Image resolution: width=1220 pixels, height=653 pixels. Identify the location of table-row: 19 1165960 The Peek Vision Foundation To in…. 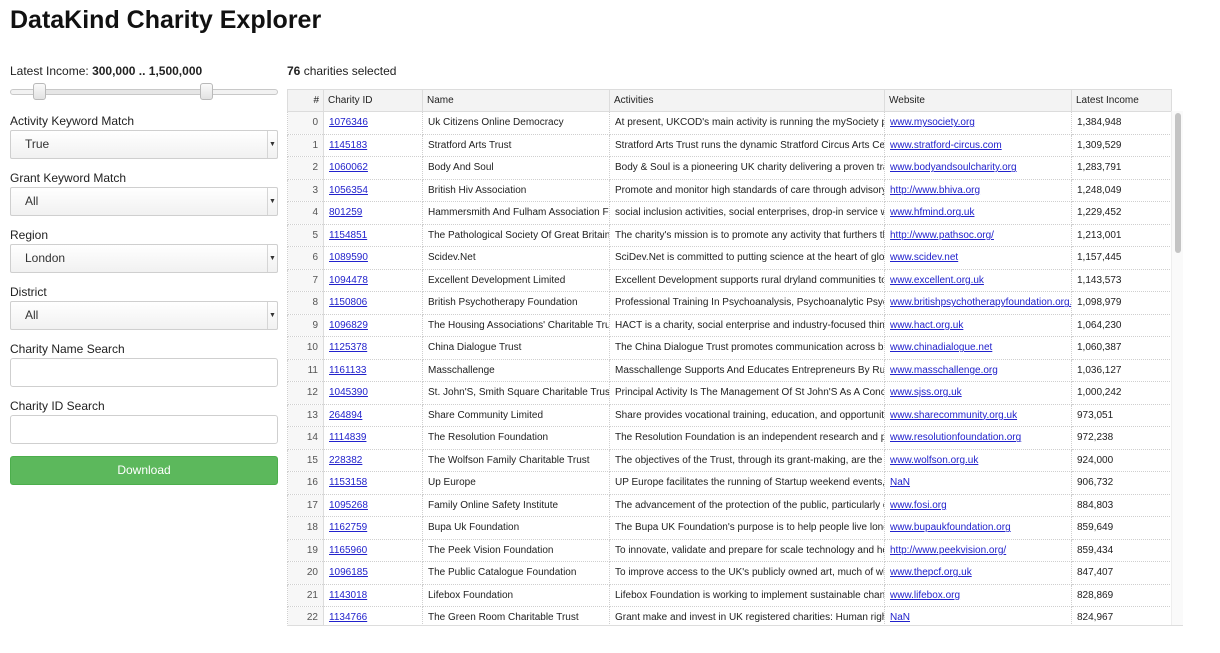
(729, 550).